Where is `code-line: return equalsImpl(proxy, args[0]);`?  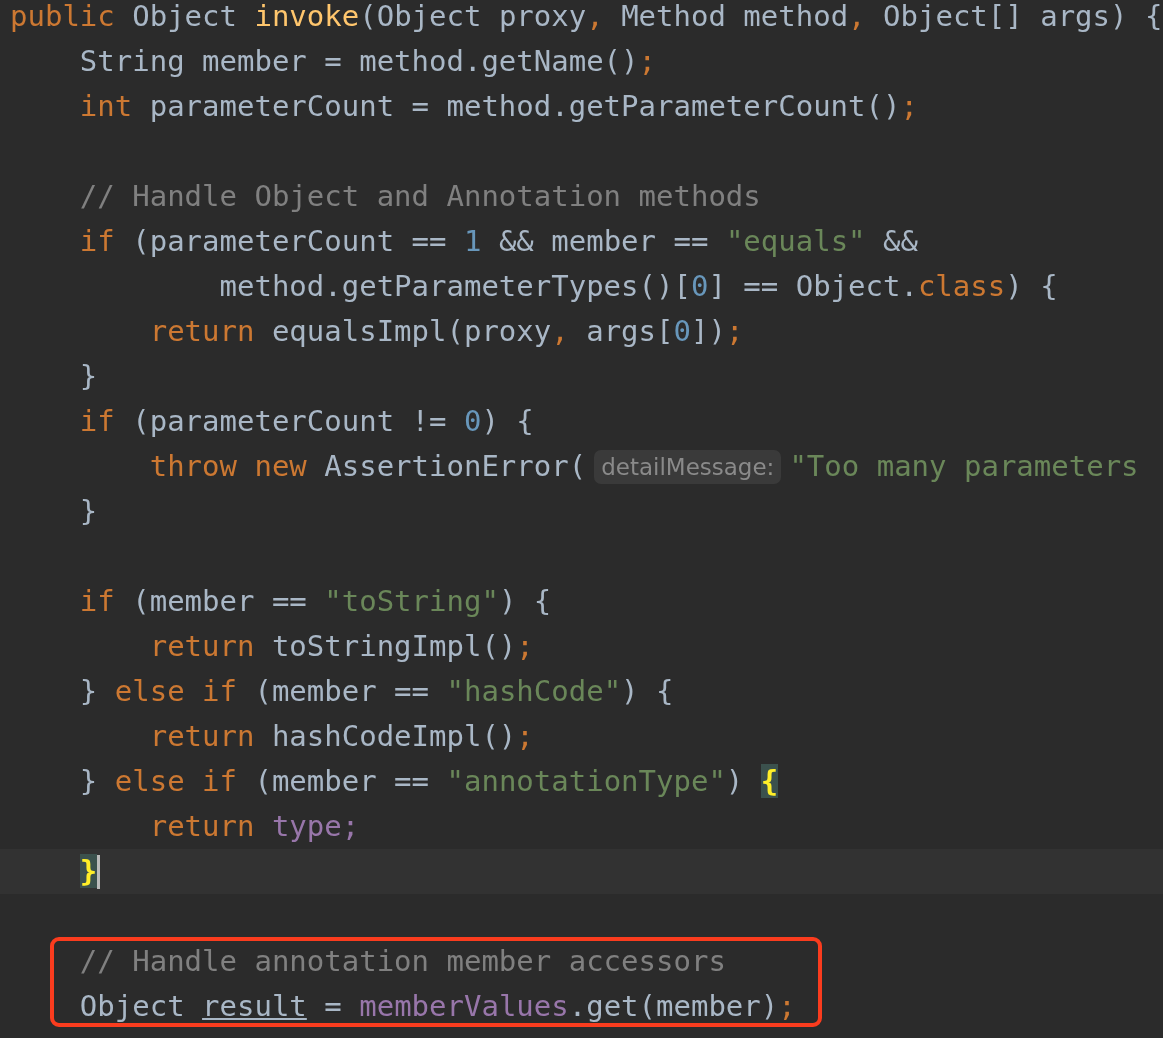
code-line: return equalsImpl(proxy, args[0]); is located at coordinates (446, 331).